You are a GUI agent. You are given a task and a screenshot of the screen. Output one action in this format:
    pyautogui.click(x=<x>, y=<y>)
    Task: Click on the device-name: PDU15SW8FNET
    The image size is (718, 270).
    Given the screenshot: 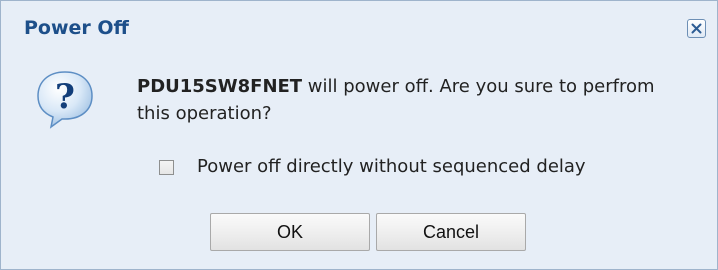 What is the action you would take?
    pyautogui.click(x=220, y=86)
    